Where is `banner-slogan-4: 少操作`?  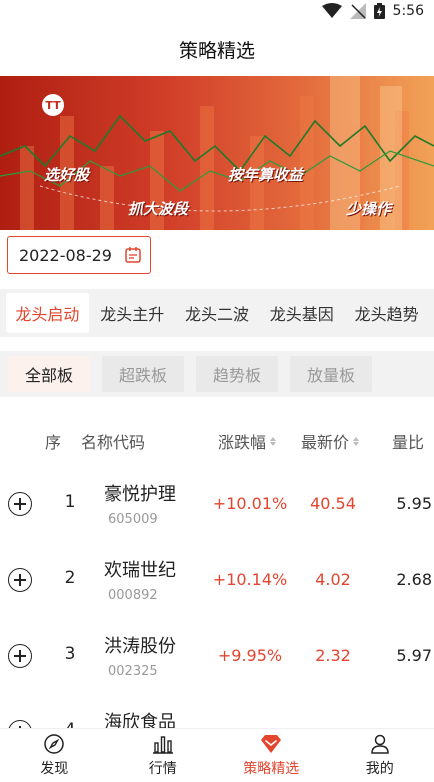 banner-slogan-4: 少操作 is located at coordinates (369, 209).